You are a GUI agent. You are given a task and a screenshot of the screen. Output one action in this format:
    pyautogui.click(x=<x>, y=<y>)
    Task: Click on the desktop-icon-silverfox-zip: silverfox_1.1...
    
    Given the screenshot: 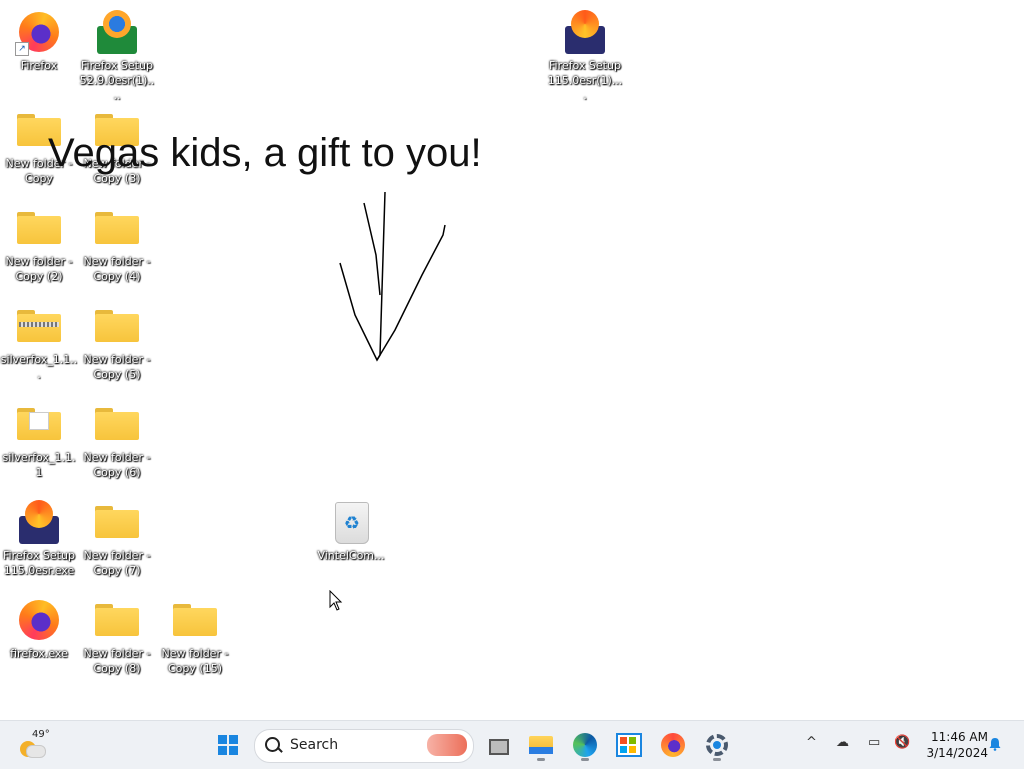 What is the action you would take?
    pyautogui.click(x=39, y=342)
    